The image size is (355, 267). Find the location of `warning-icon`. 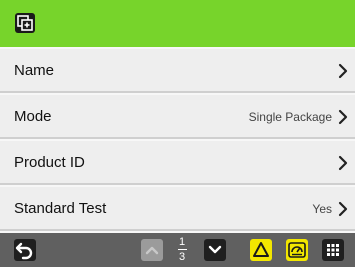

warning-icon is located at coordinates (261, 249).